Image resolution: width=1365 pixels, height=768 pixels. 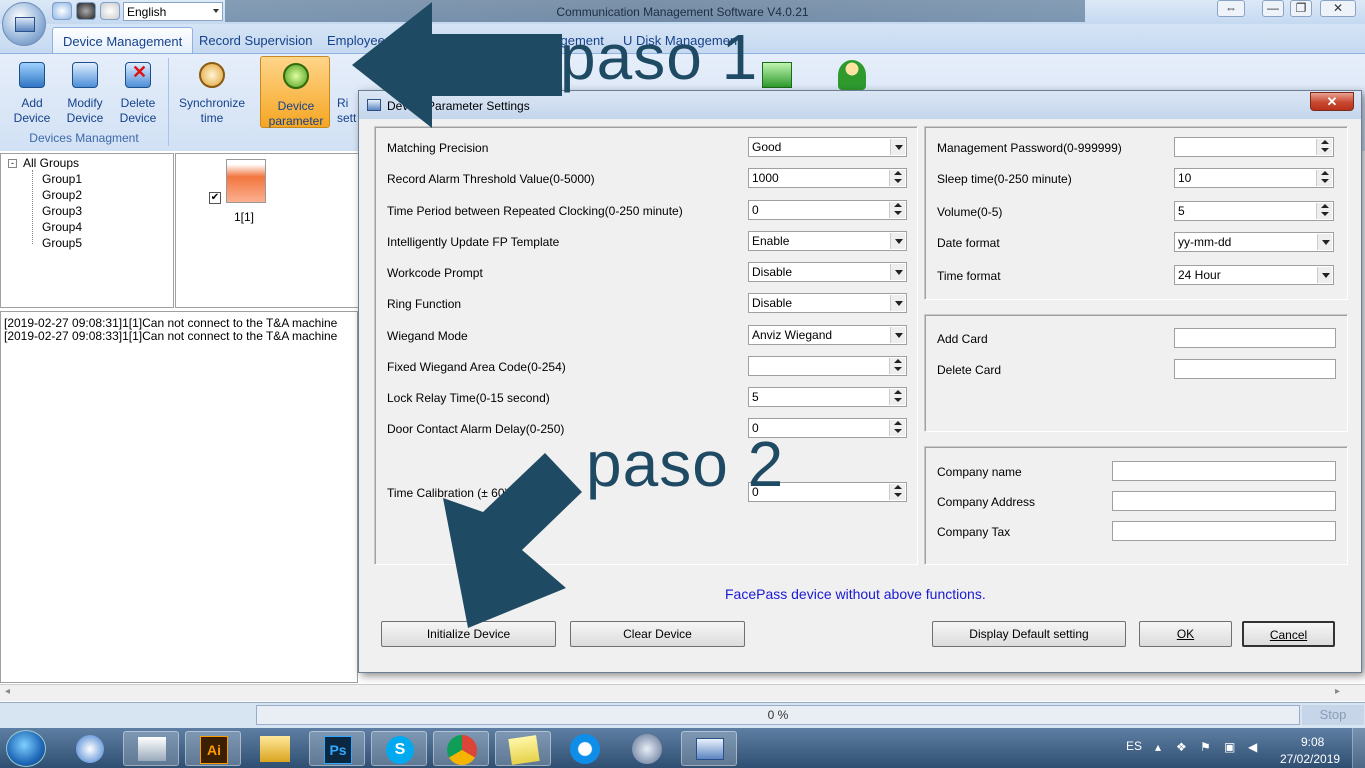 I want to click on taskbar-app: Ai, so click(x=213, y=748).